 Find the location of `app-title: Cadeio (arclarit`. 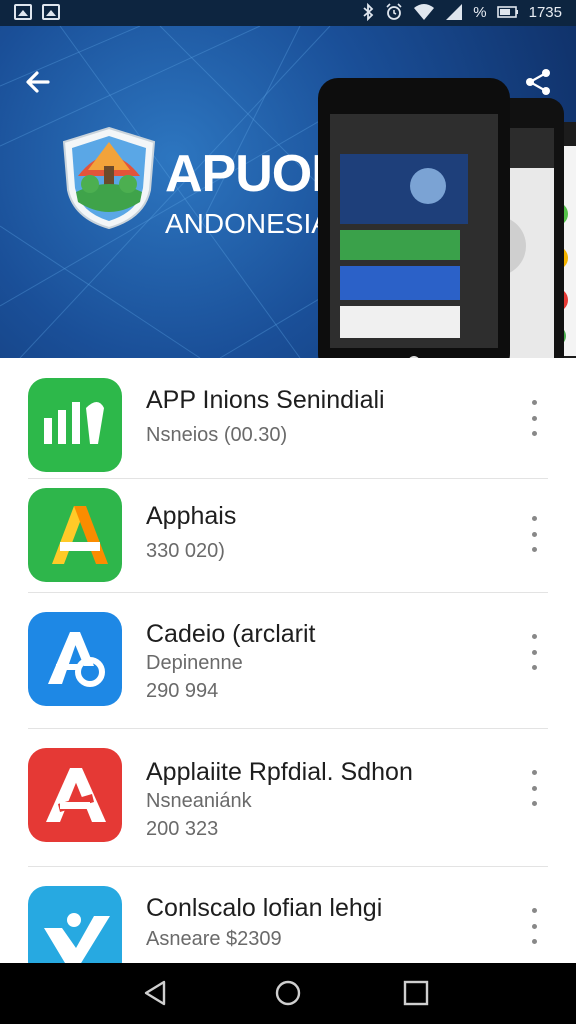

app-title: Cadeio (arclarit is located at coordinates (231, 634).